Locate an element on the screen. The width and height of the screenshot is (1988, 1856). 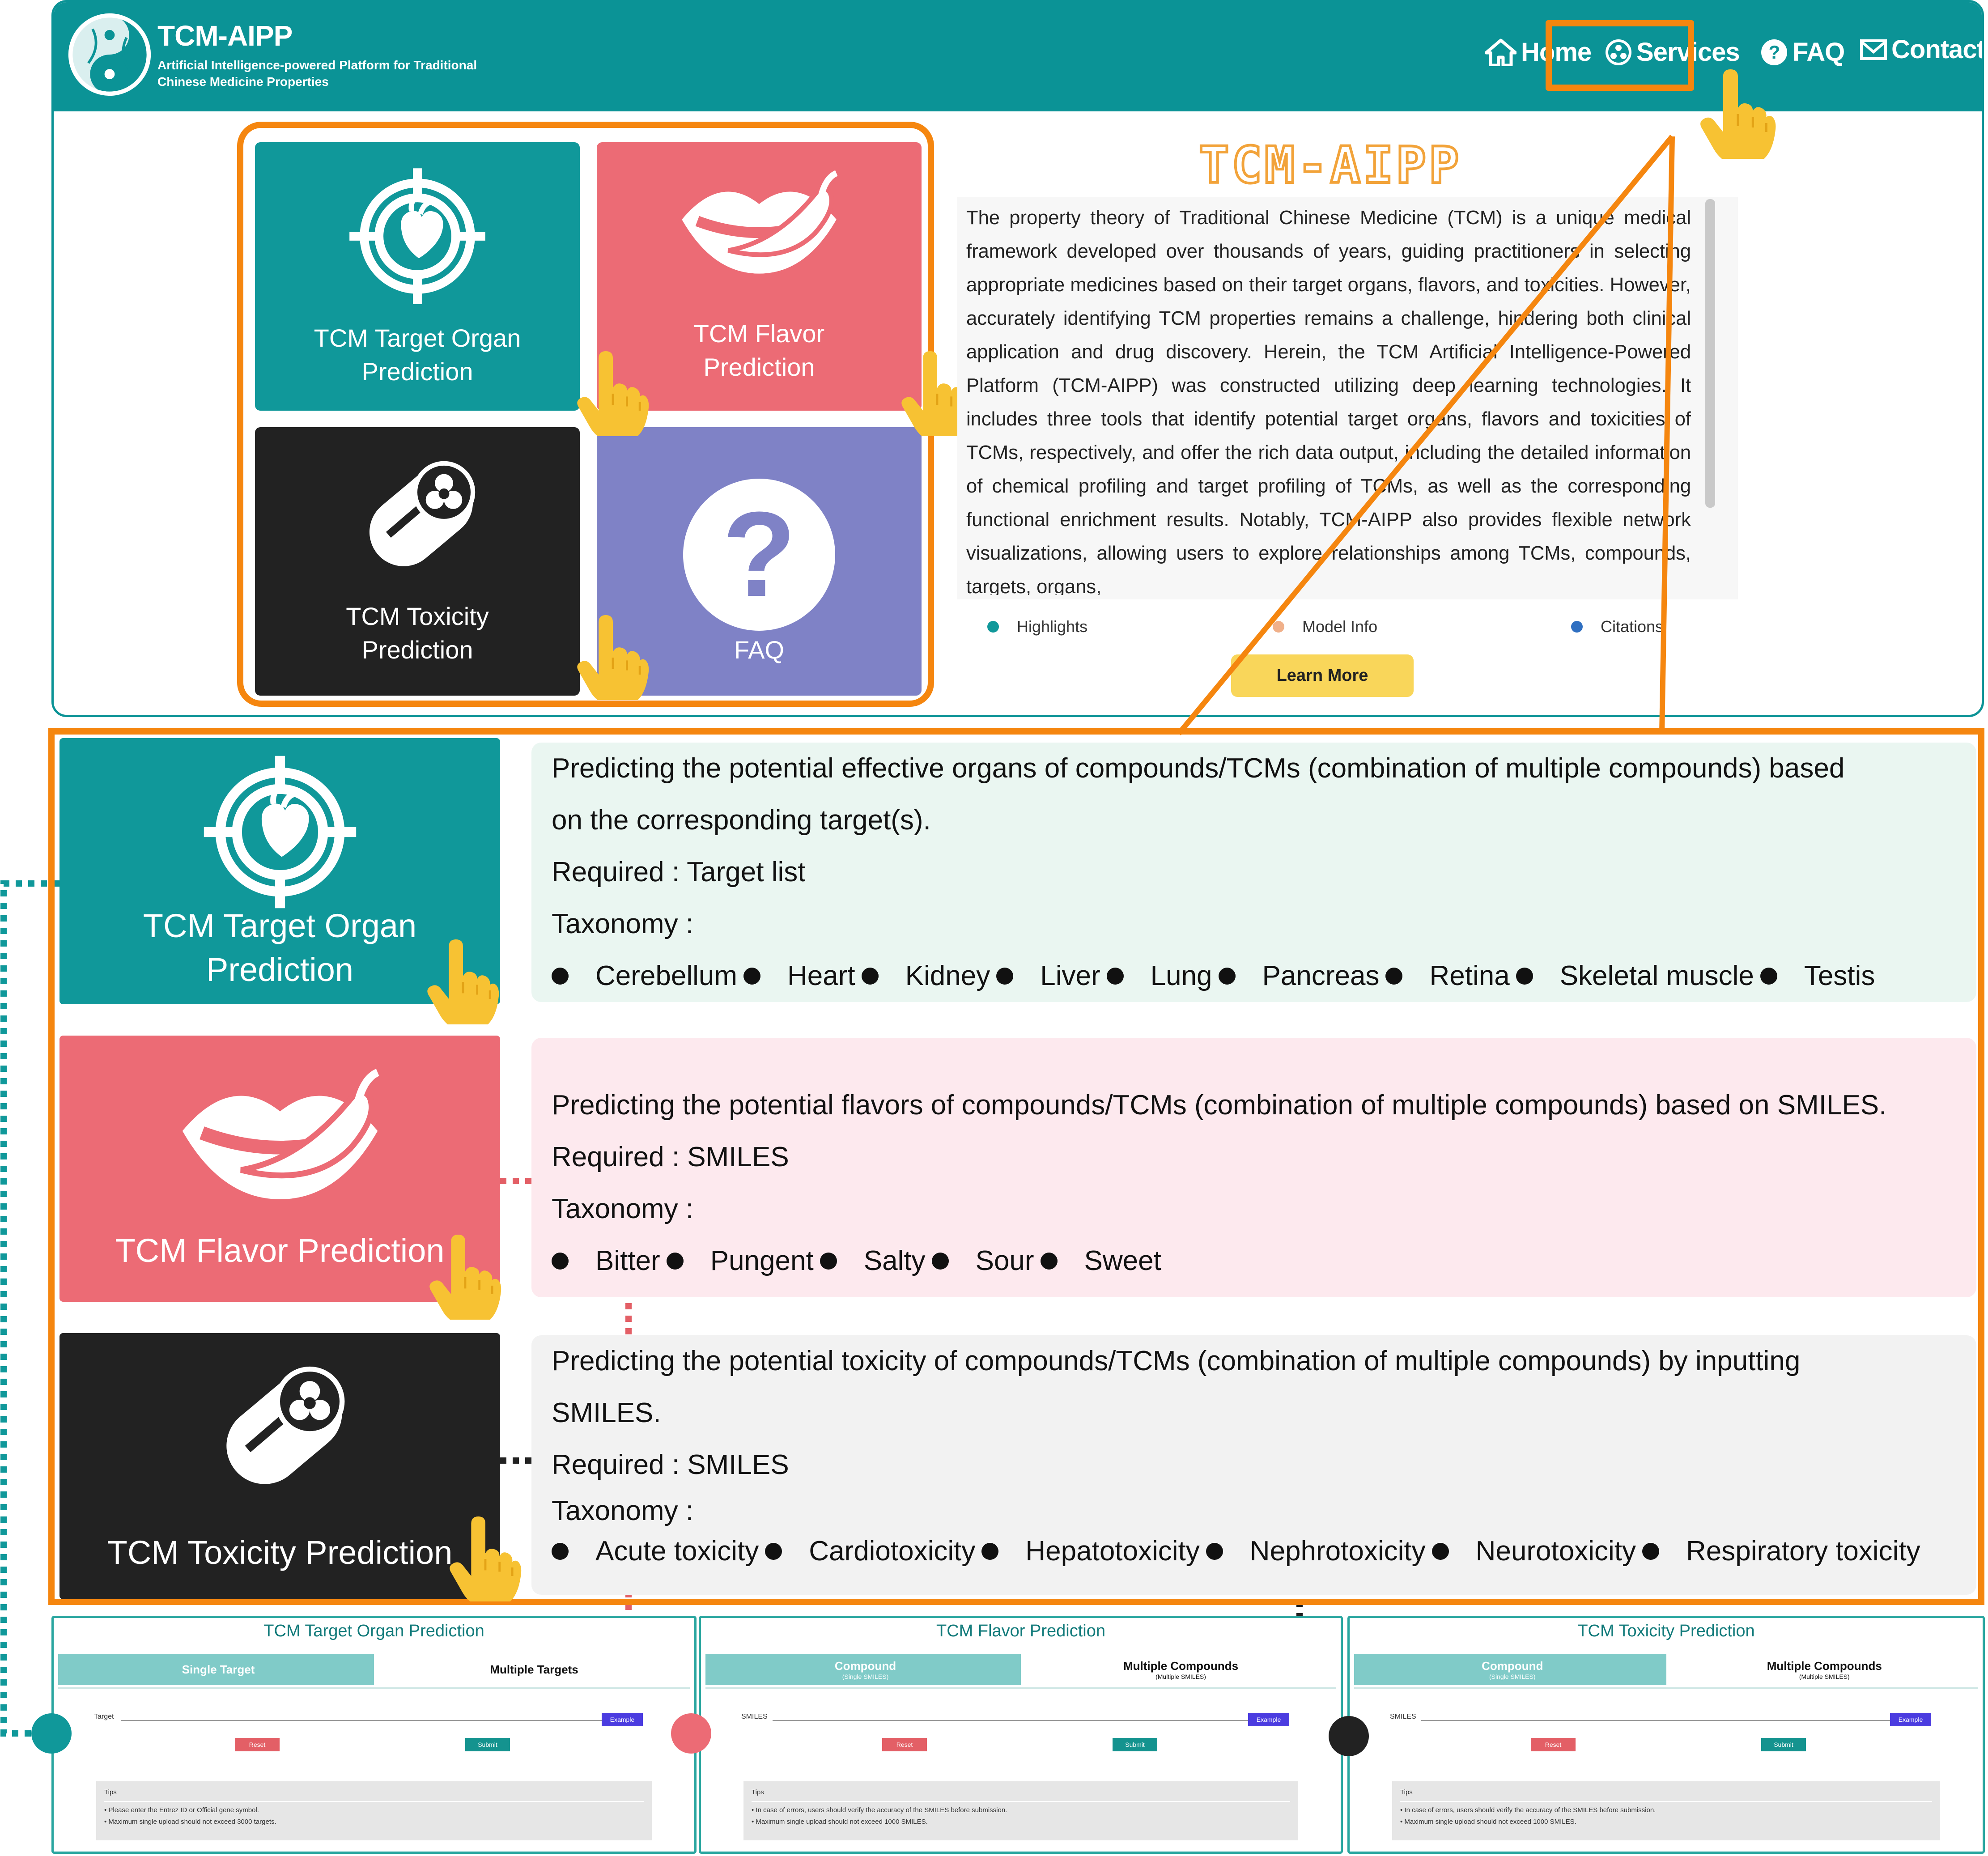
lips-pepper-icon is located at coordinates (280, 1140).